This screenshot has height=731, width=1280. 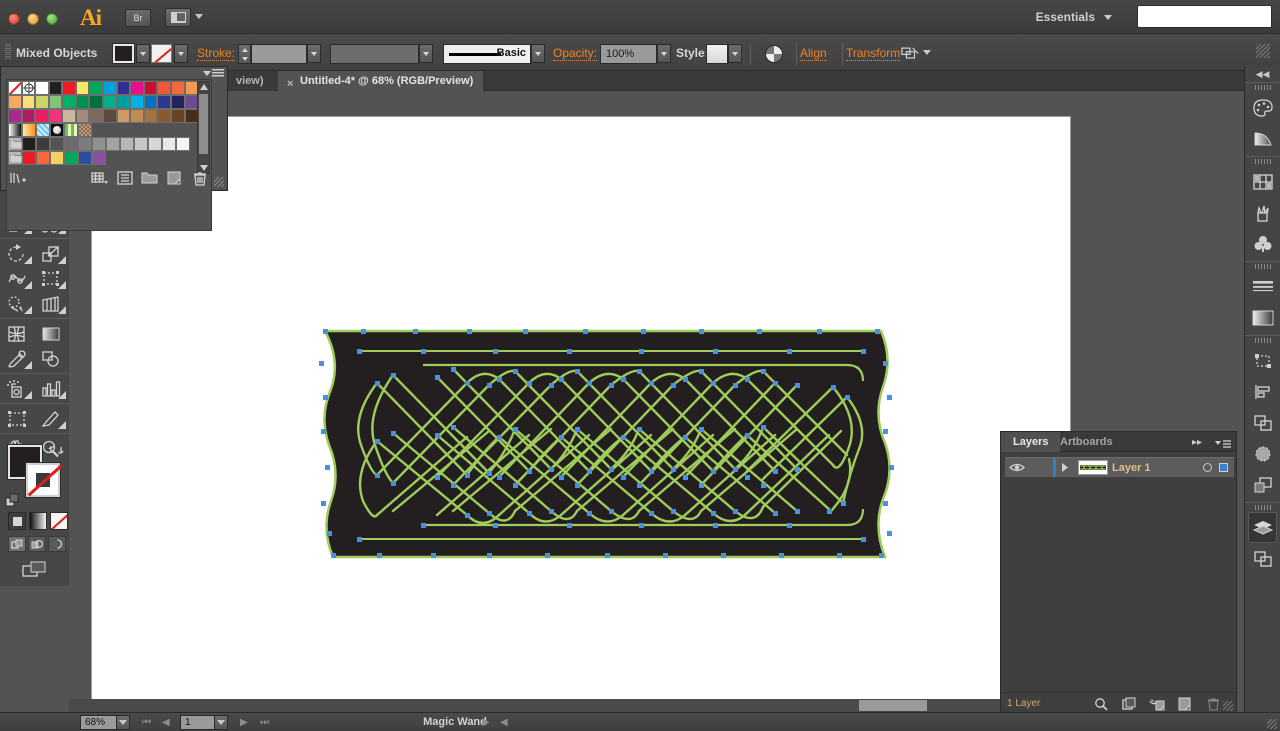 I want to click on selection-indicator, so click(x=1223, y=467).